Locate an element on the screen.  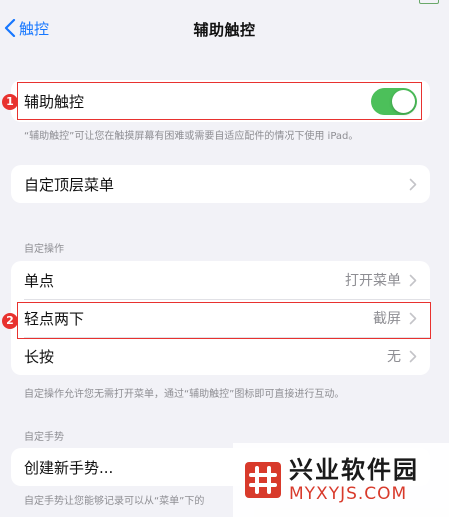
navigation-bar: 触控 辅助触控 is located at coordinates (224, 29).